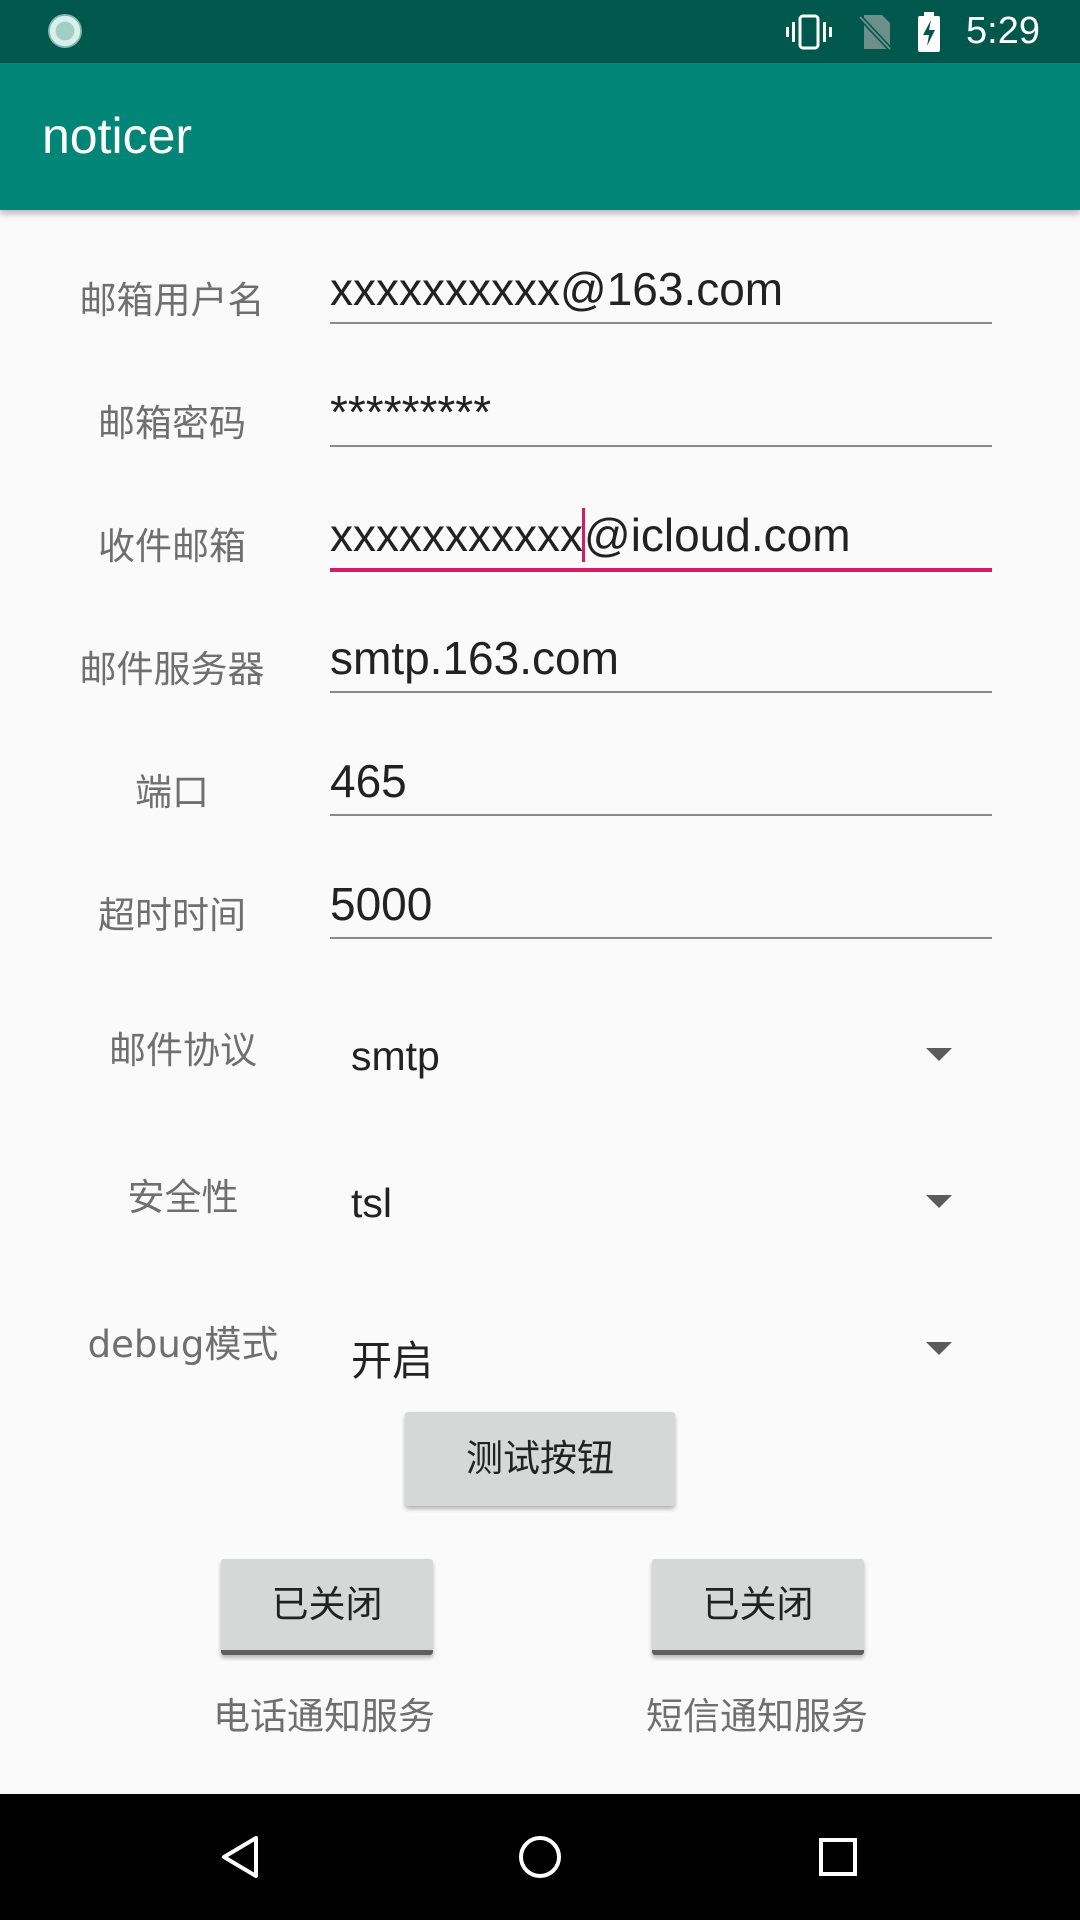 The width and height of the screenshot is (1080, 1920). I want to click on test-button: 测试按钮, so click(540, 1459).